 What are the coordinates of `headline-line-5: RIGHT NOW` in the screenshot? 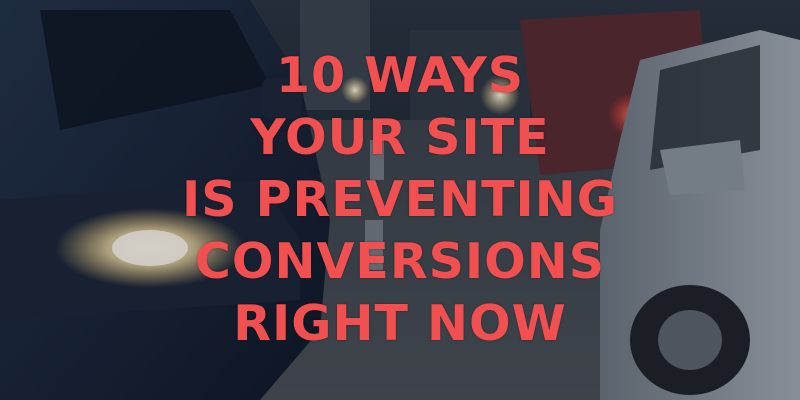 It's located at (400, 323).